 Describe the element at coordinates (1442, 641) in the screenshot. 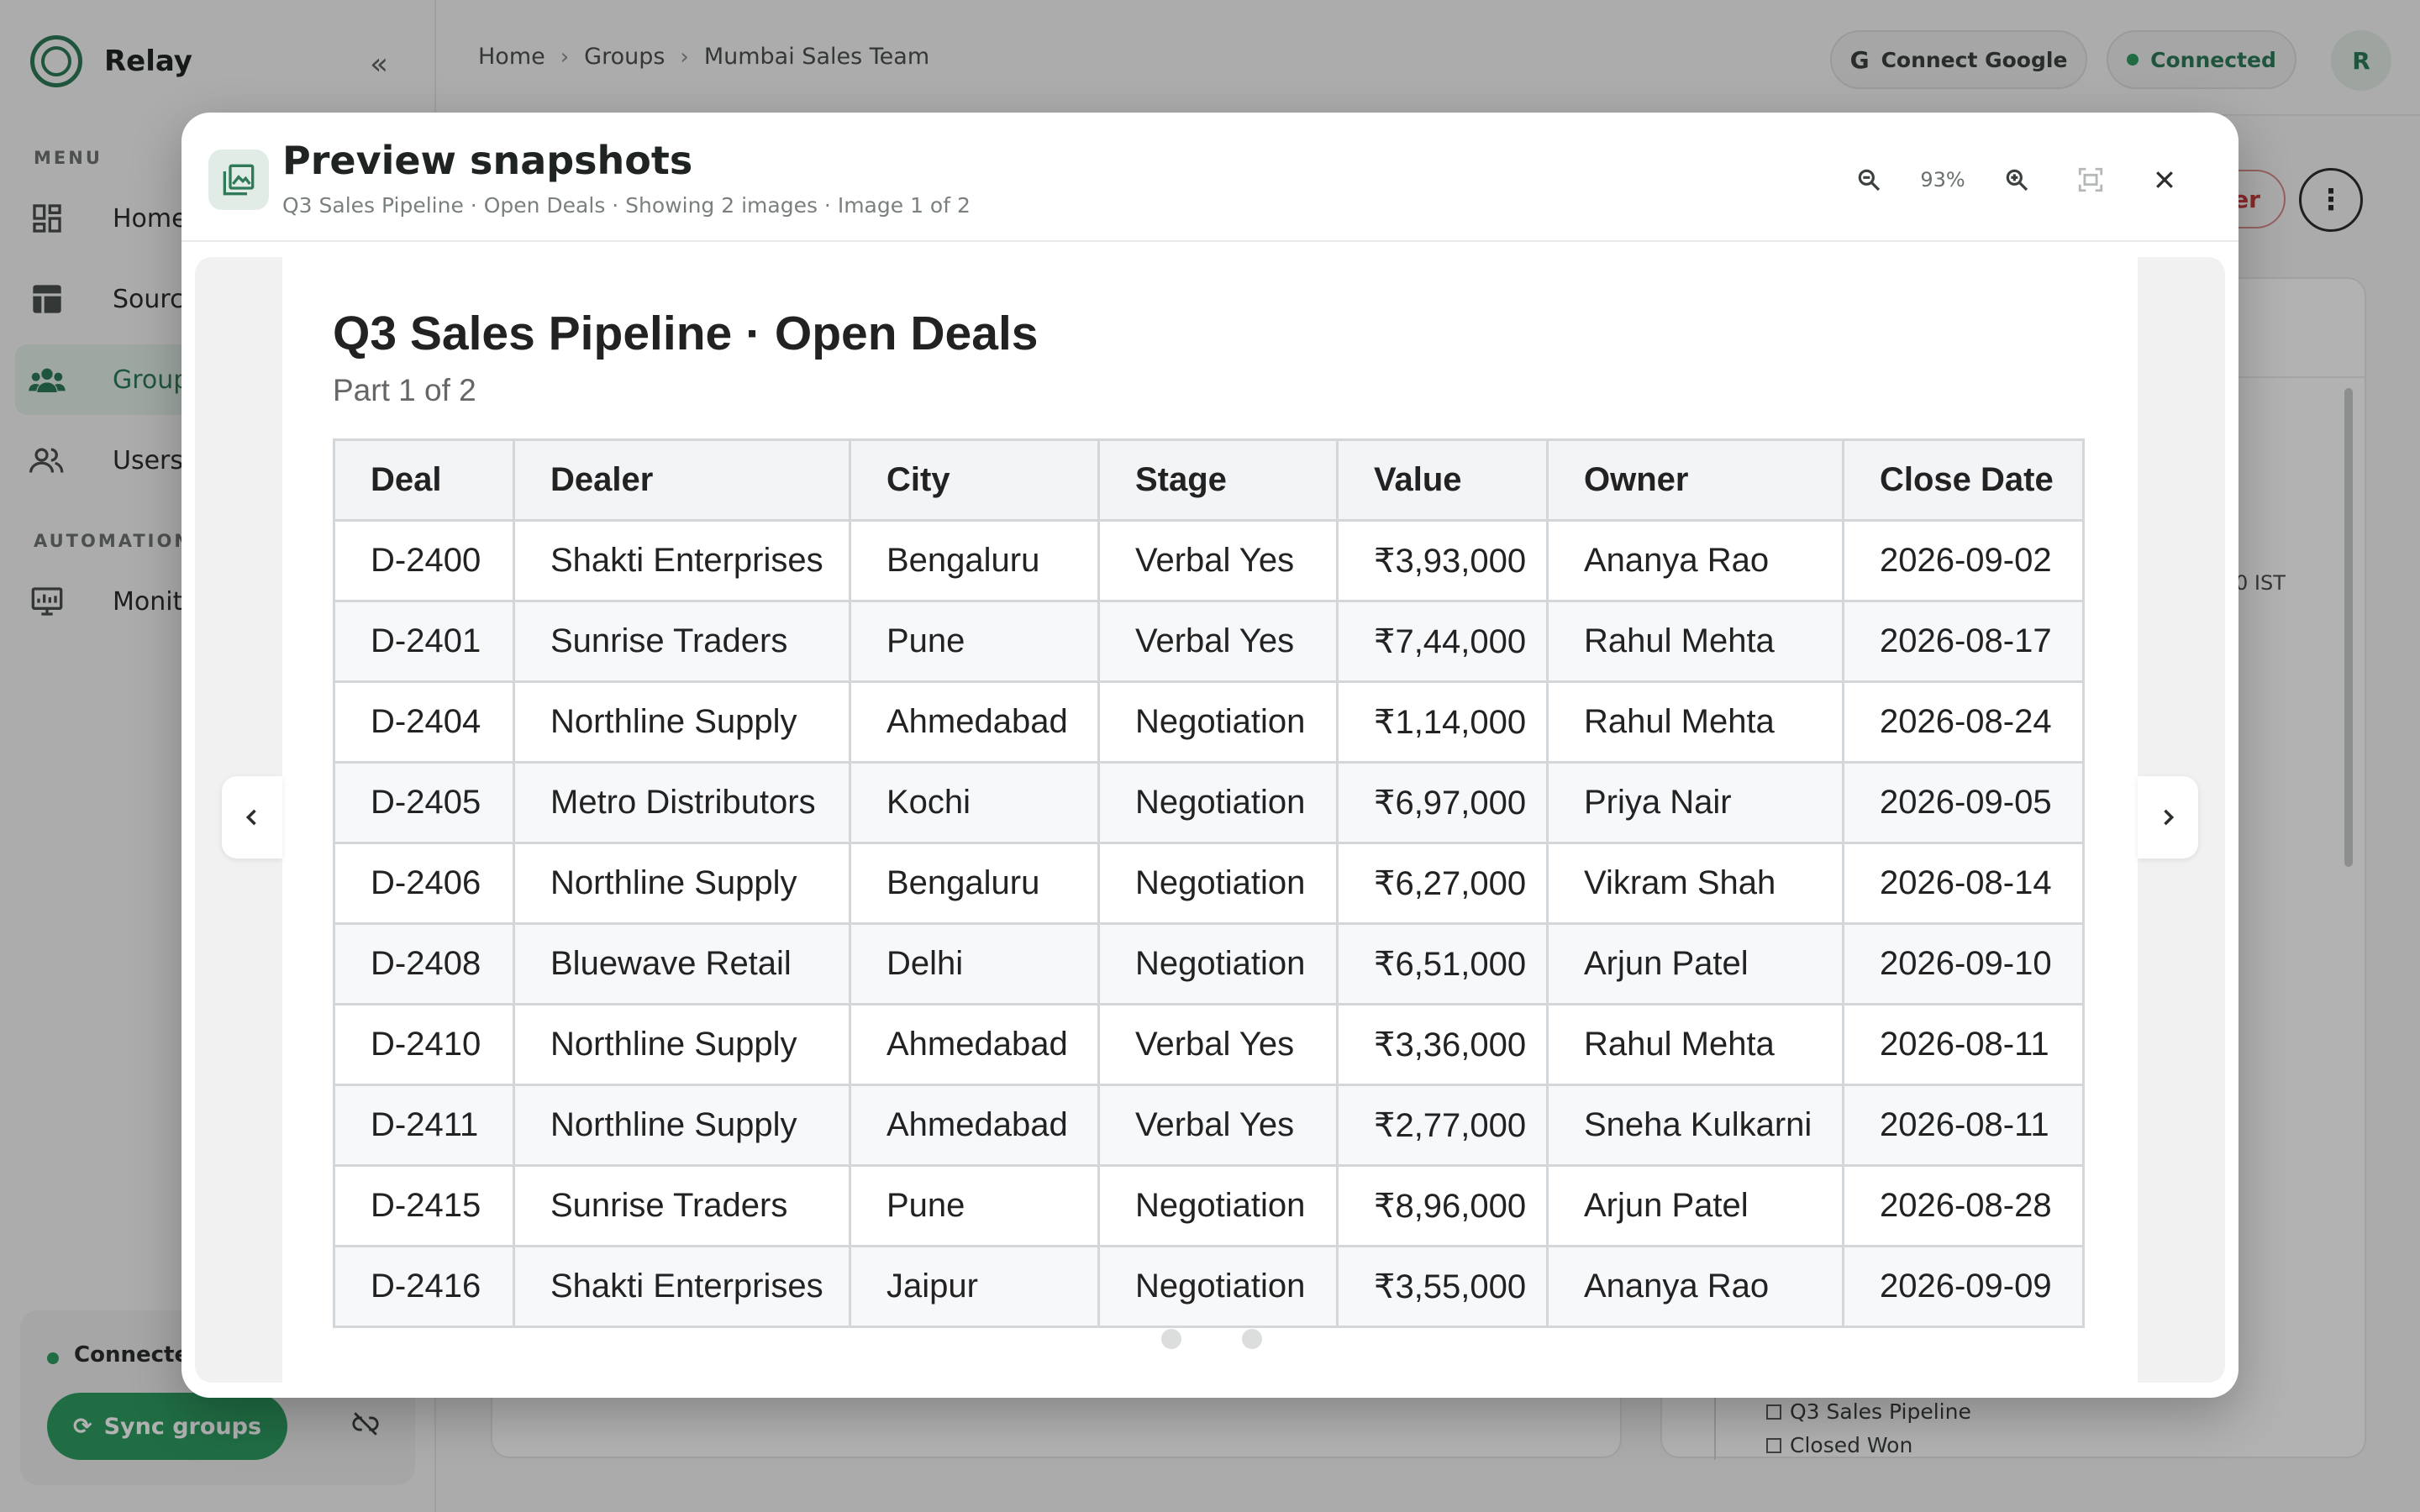

I see `table-cell: ₹7,44,000` at that location.